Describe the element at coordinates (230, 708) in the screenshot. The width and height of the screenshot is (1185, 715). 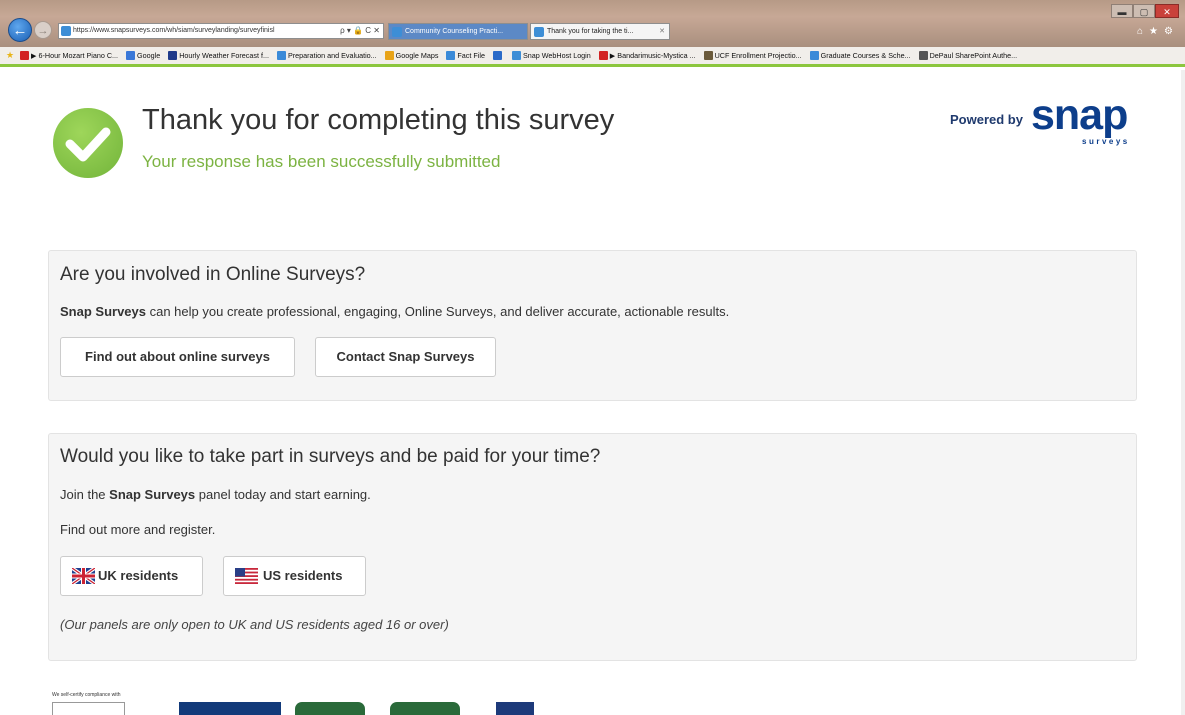
I see `accredited-logo` at that location.